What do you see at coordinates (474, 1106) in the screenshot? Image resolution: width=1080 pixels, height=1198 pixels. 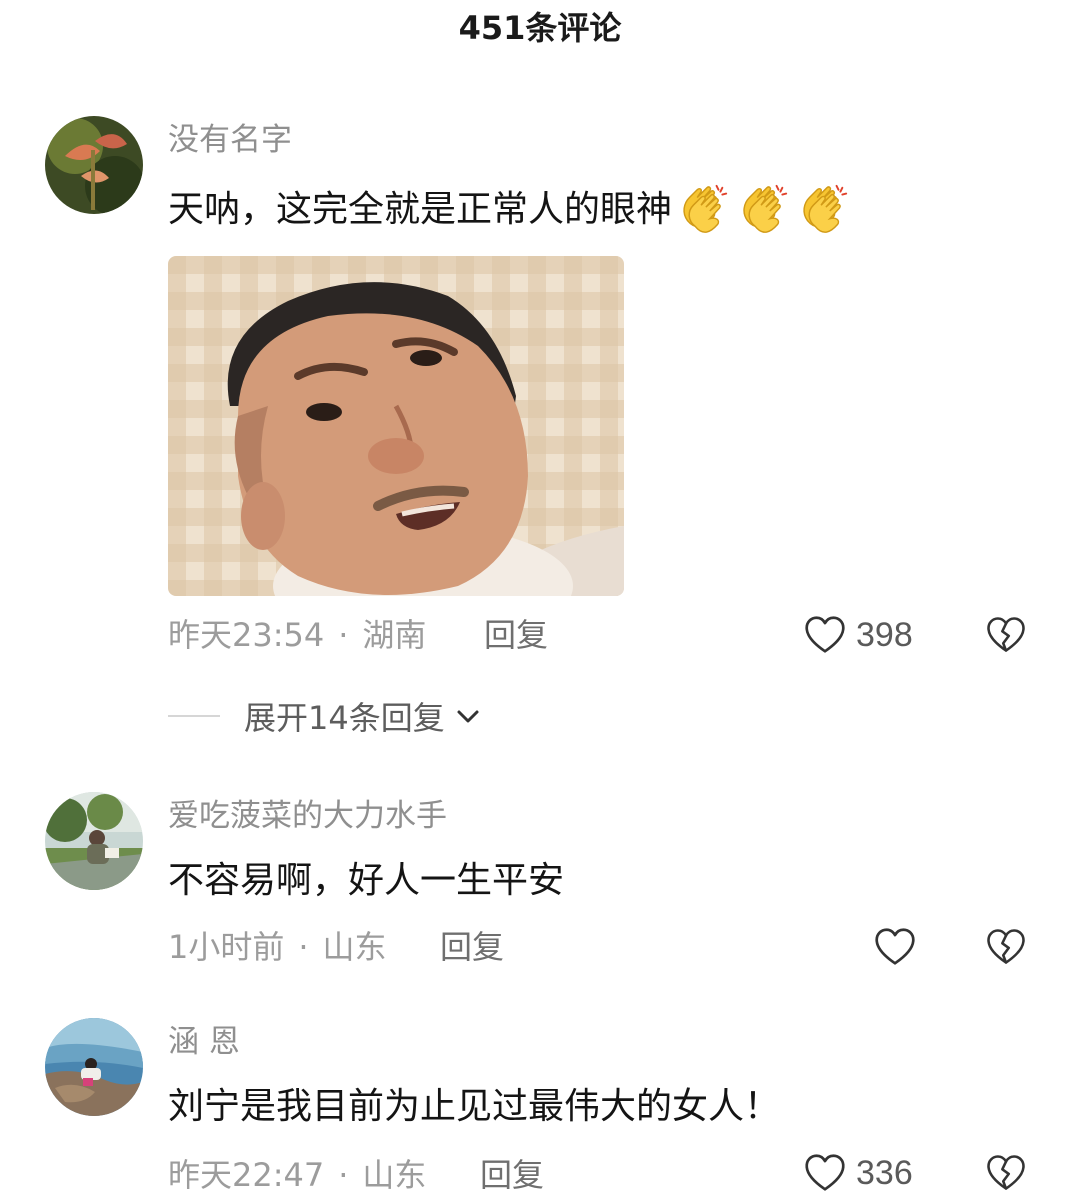 I see `comment-text: 刘宁是我目前为止见过最伟大的女人！` at bounding box center [474, 1106].